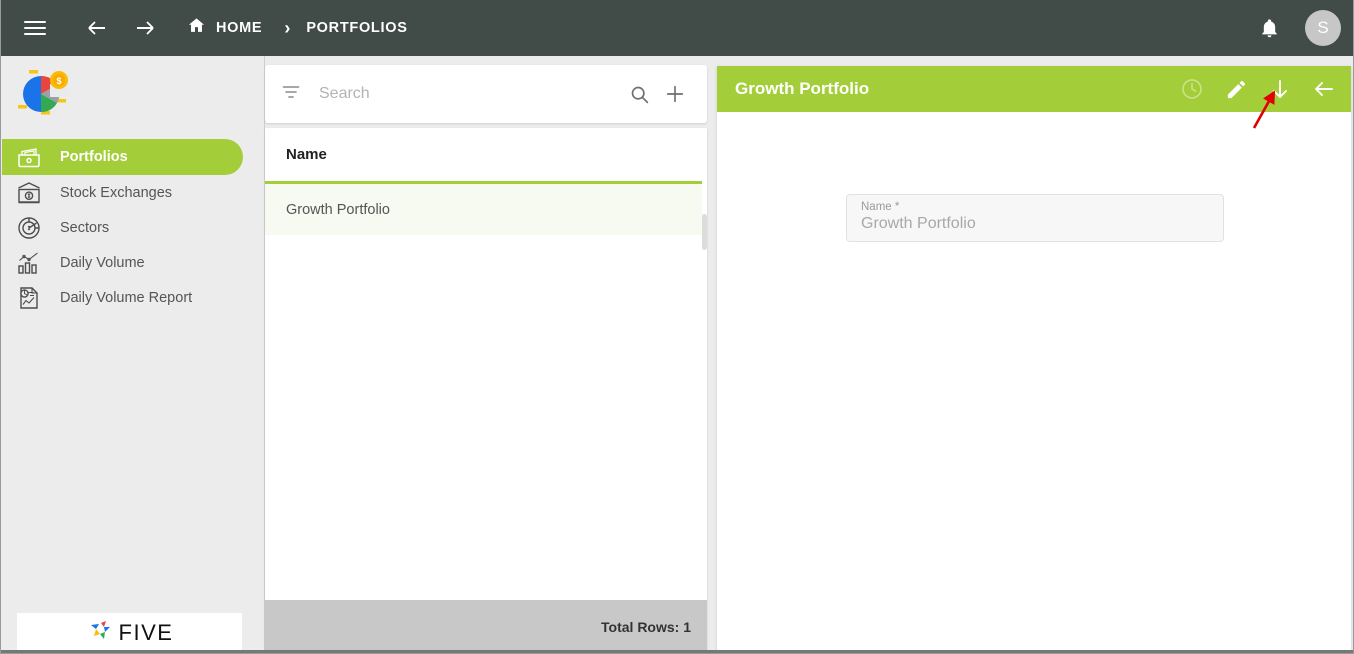 The height and width of the screenshot is (654, 1354). I want to click on history-clock-icon, so click(1192, 89).